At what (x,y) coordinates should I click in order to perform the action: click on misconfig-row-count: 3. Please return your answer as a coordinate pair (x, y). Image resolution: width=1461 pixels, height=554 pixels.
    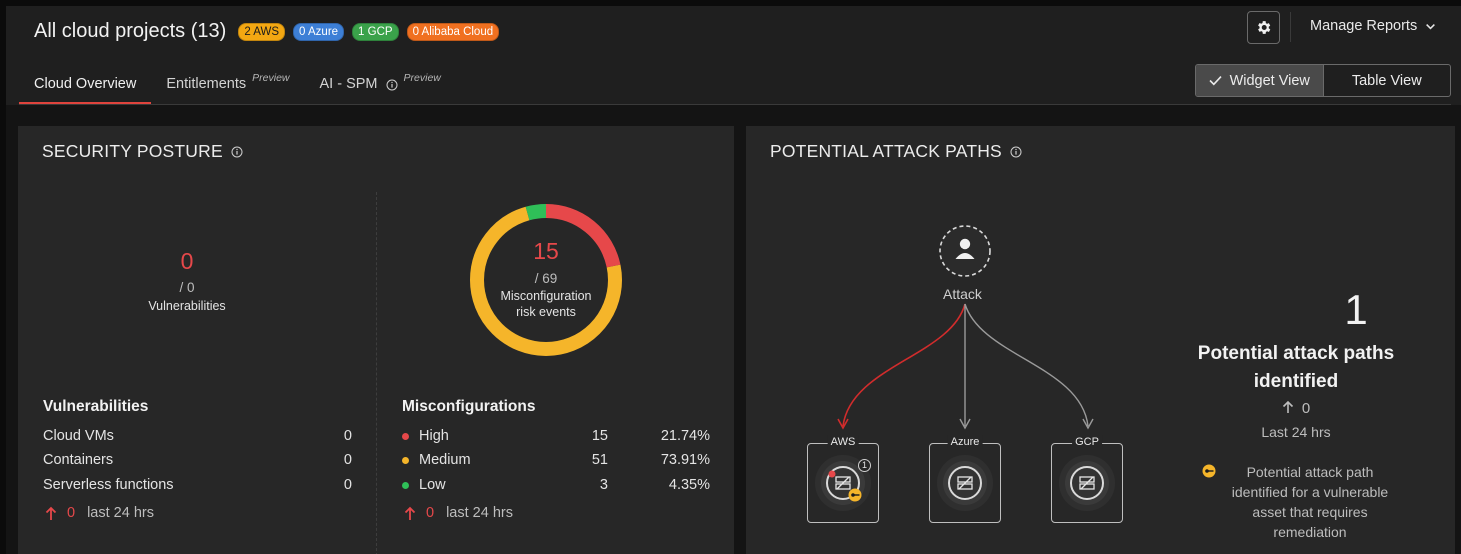
    Looking at the image, I should click on (603, 485).